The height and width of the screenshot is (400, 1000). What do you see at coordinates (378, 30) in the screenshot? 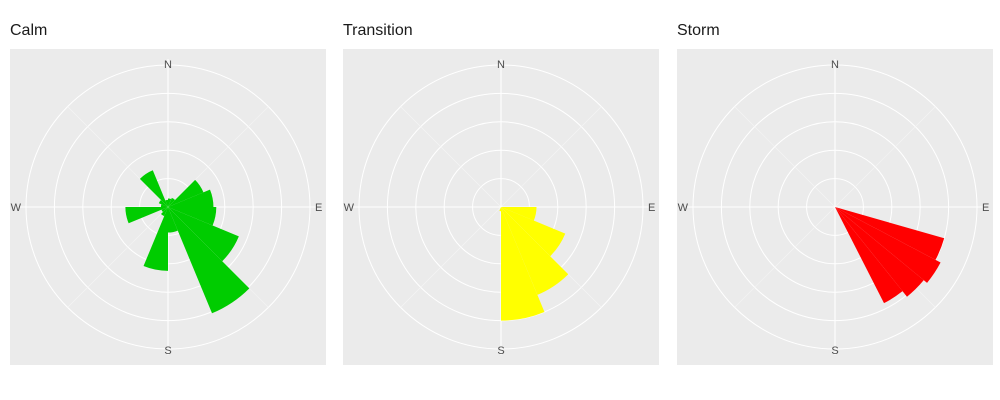
I see `panel-title: Transition` at bounding box center [378, 30].